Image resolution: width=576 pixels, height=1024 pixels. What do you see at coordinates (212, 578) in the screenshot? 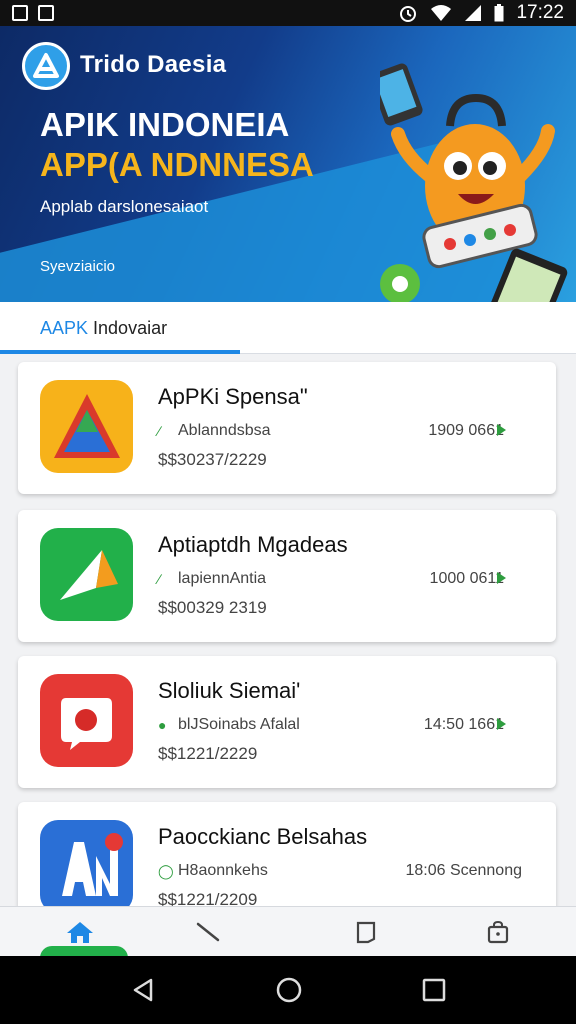
I see `app-developer: ∕ lapiennAntia` at bounding box center [212, 578].